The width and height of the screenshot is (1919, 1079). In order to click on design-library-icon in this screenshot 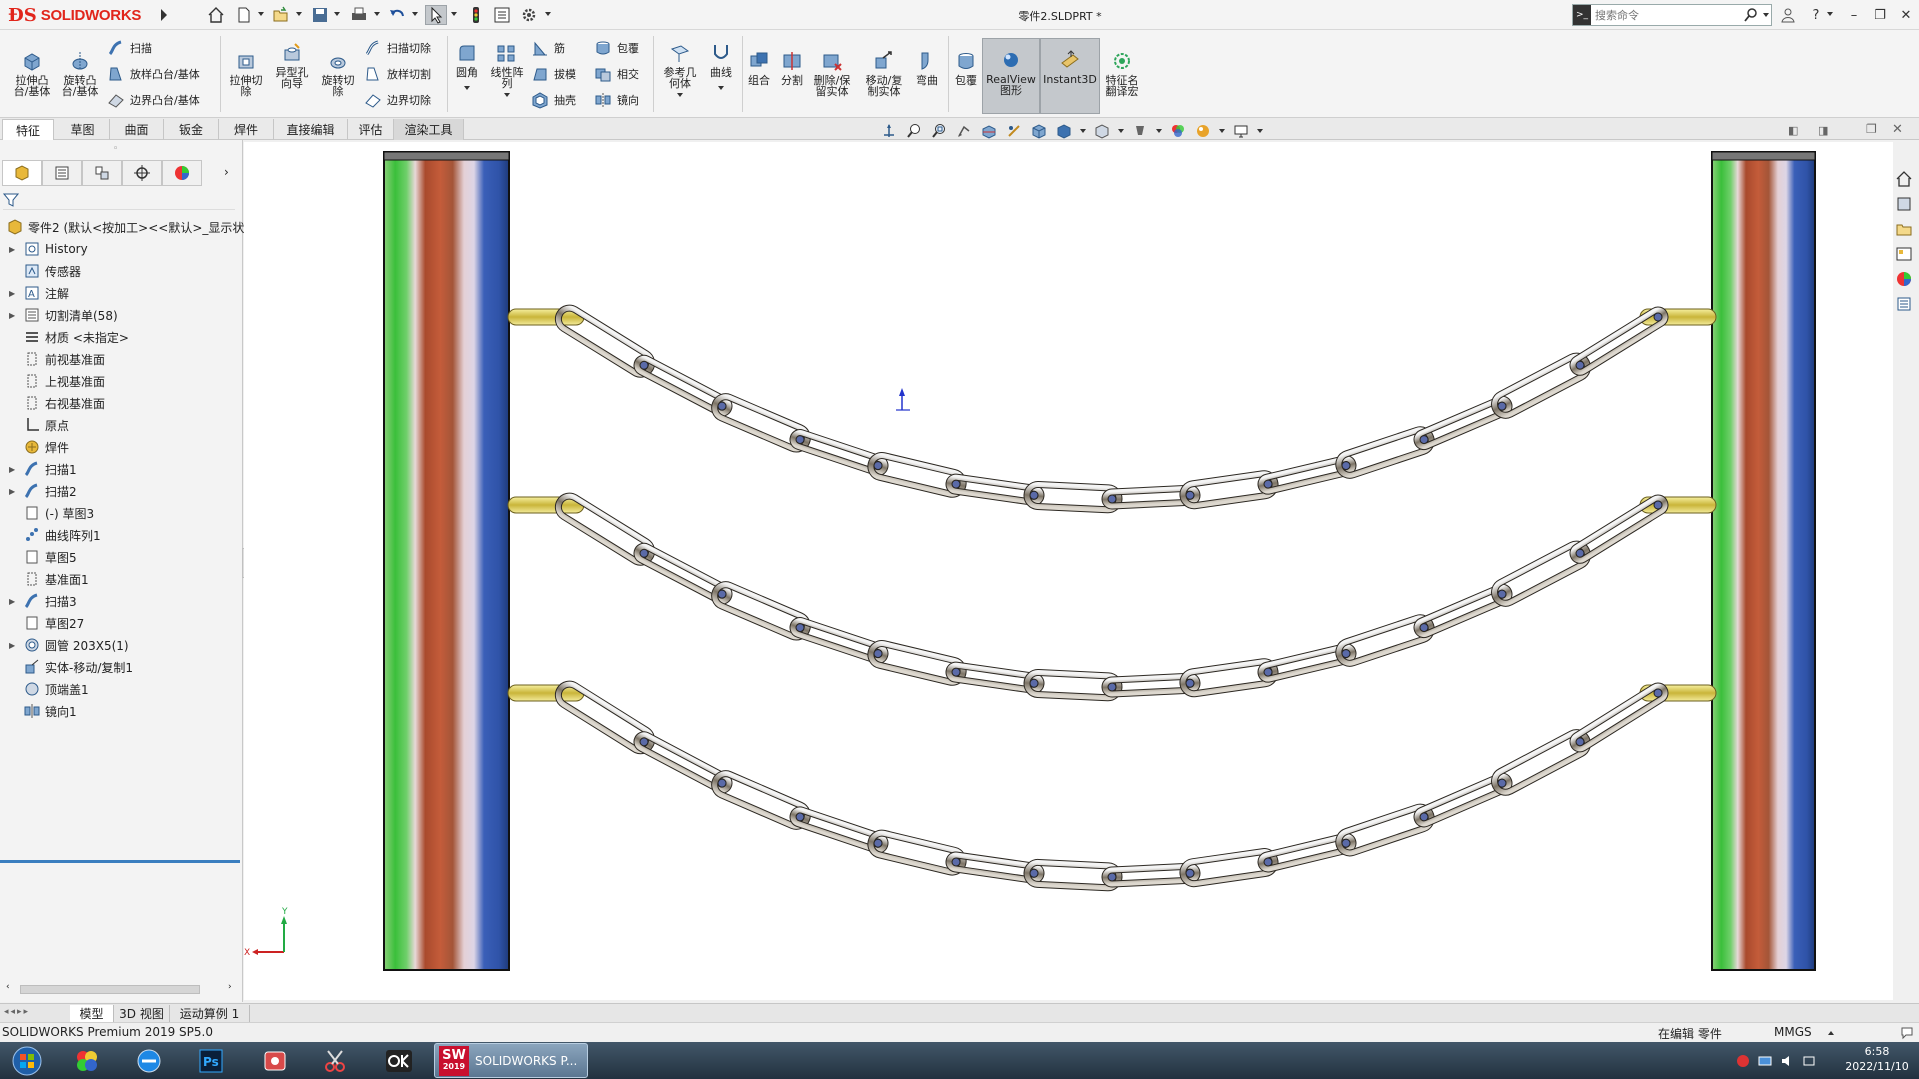, I will do `click(1904, 204)`.